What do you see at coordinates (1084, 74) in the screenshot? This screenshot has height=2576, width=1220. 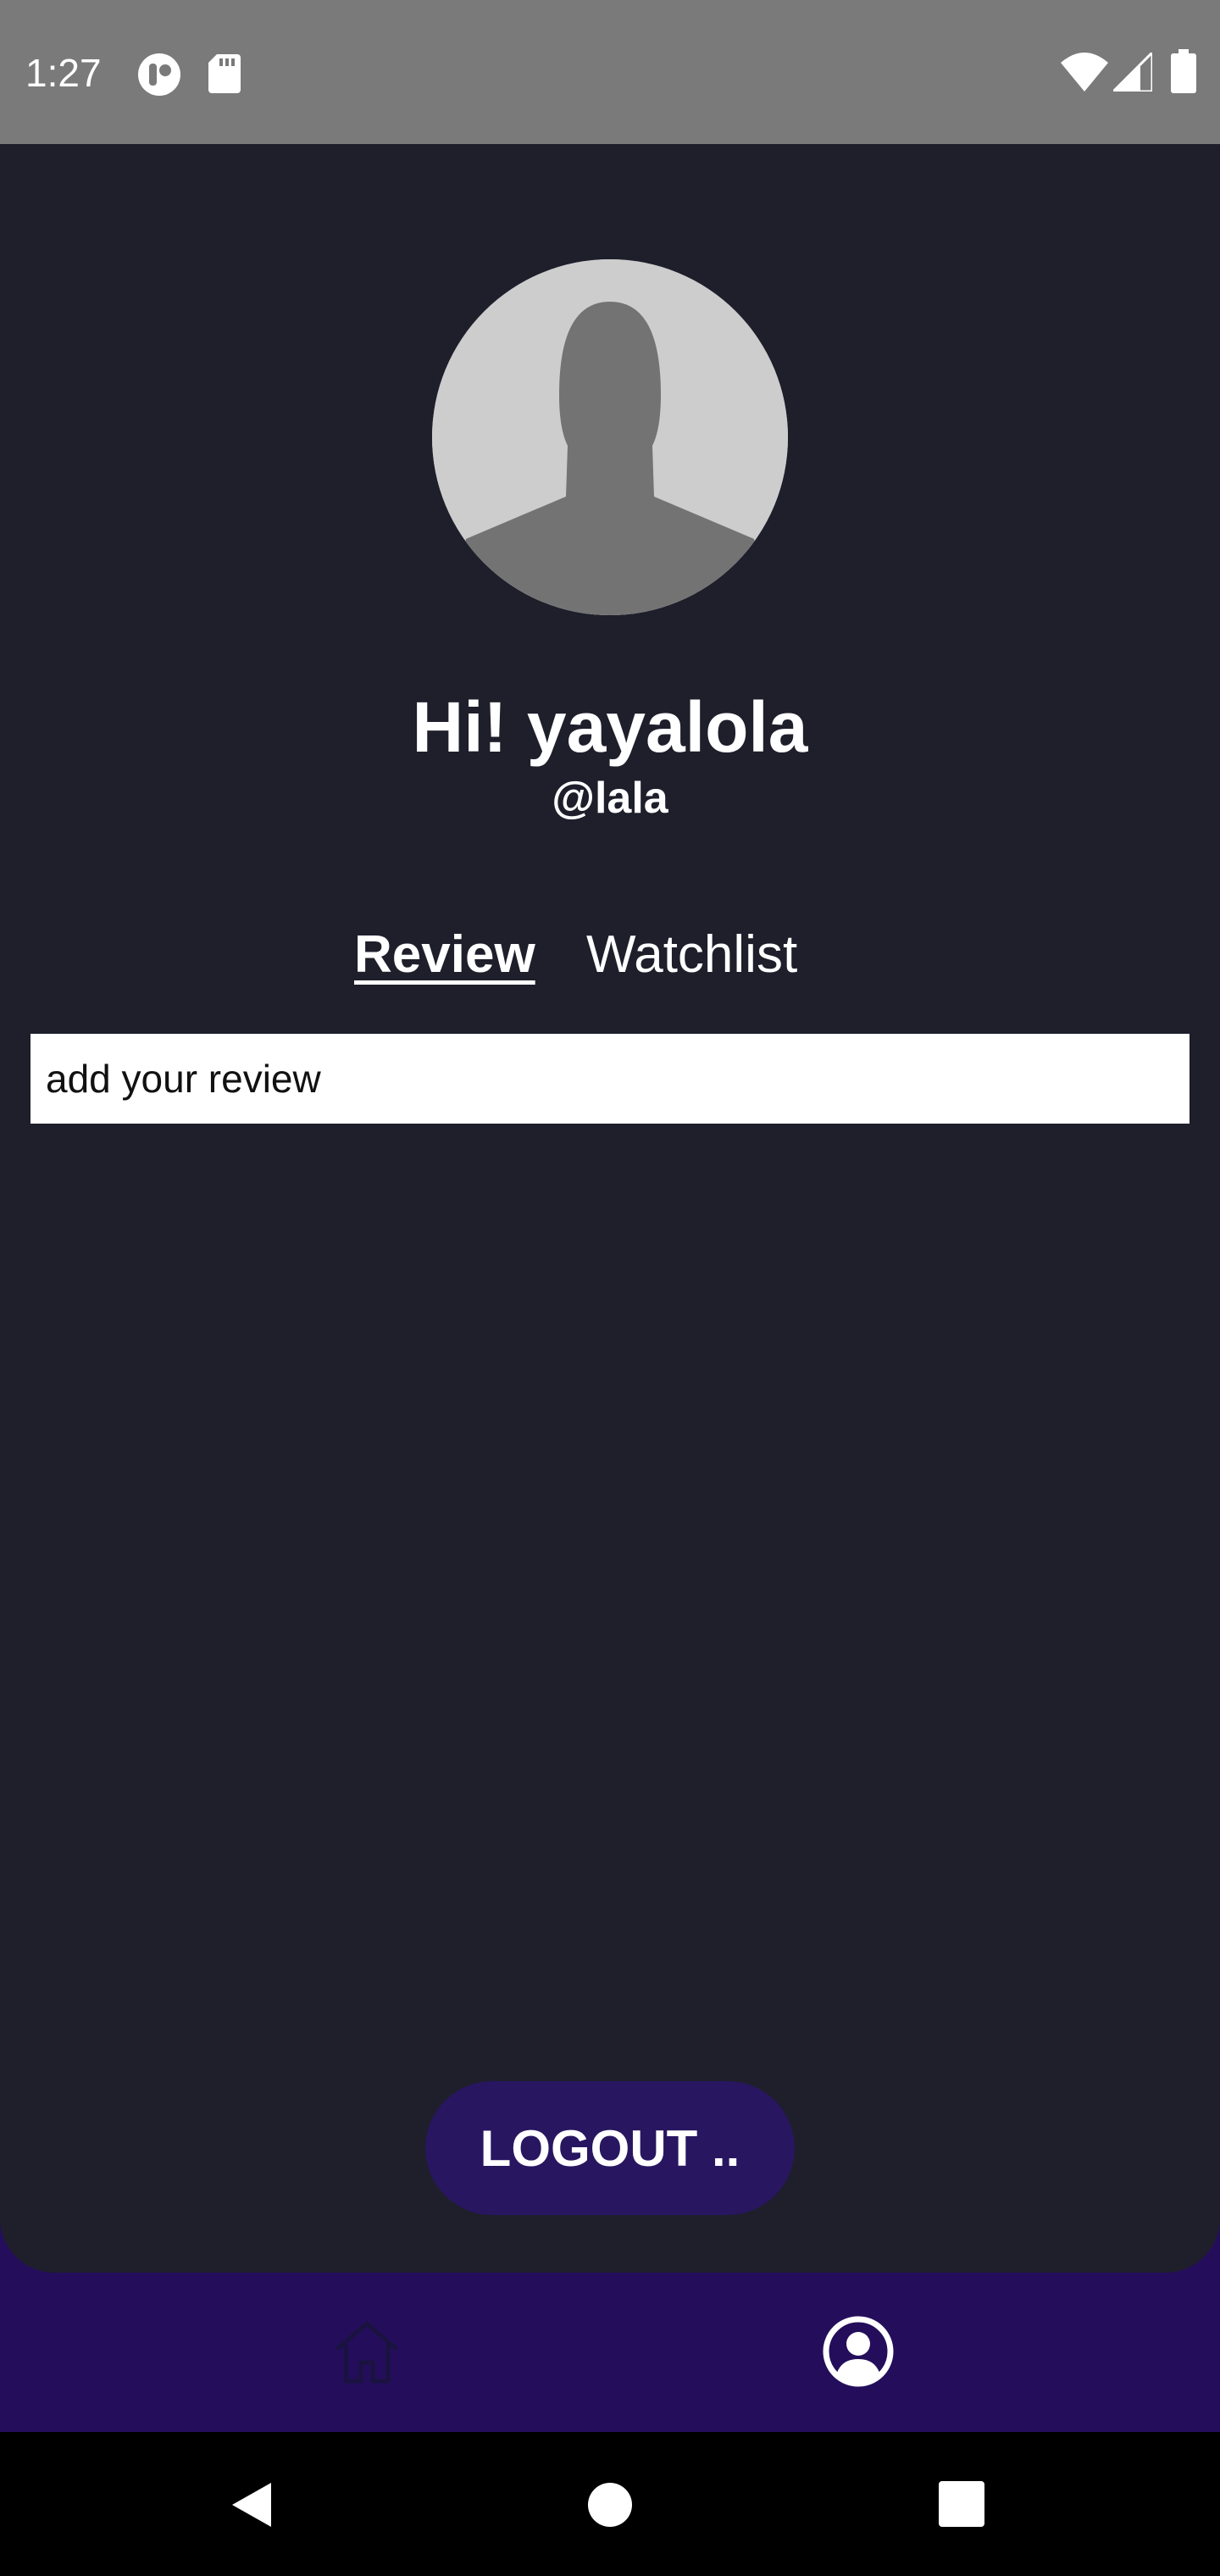 I see `wifi-icon` at bounding box center [1084, 74].